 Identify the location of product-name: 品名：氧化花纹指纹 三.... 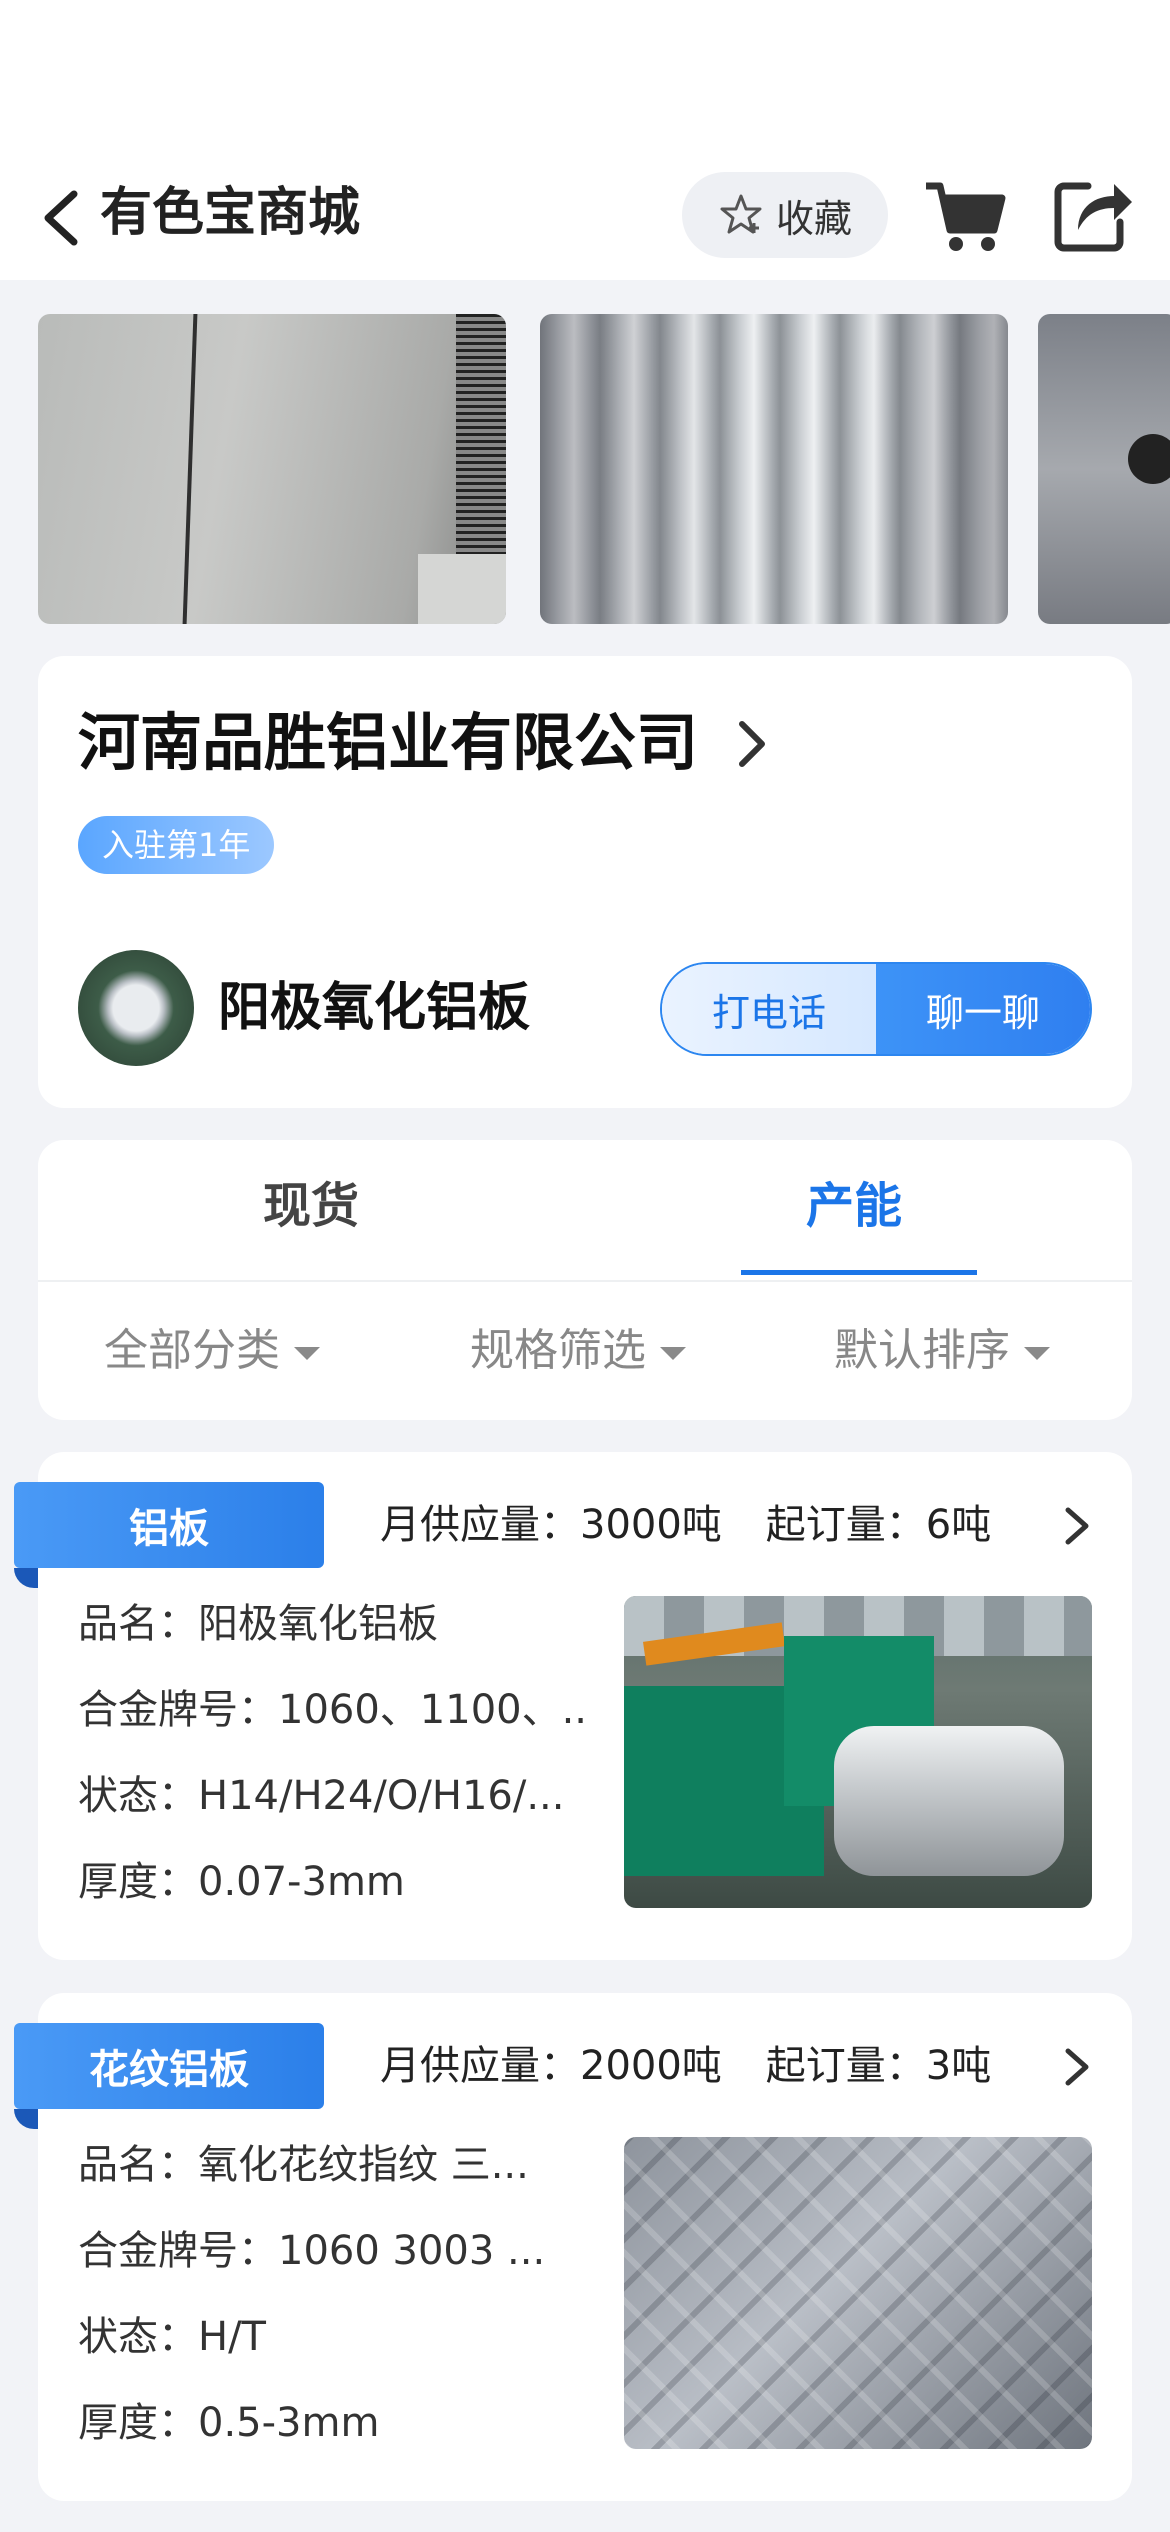
(303, 2165).